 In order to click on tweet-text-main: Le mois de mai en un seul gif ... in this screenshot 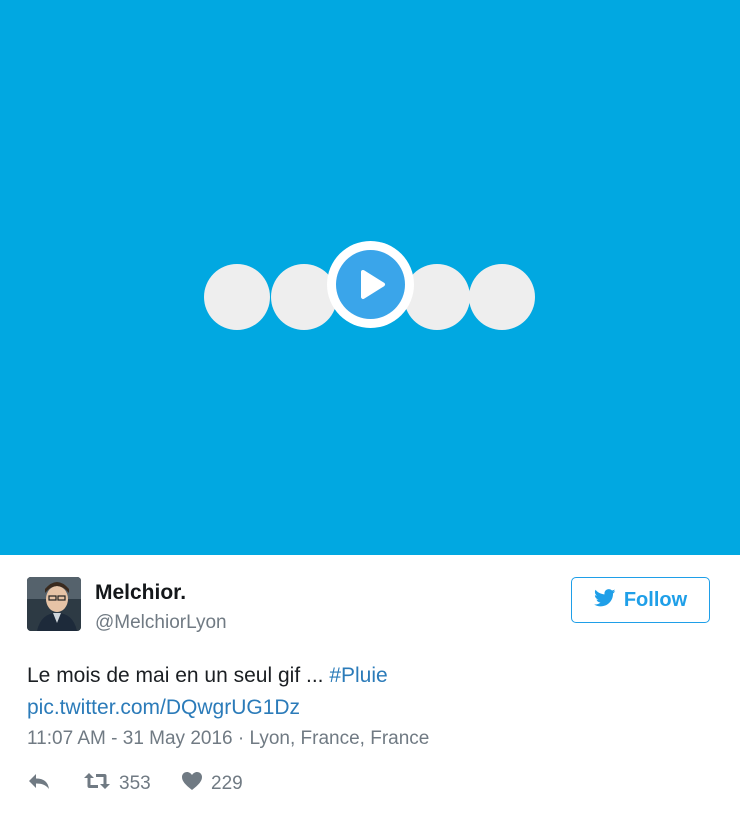, I will do `click(178, 675)`.